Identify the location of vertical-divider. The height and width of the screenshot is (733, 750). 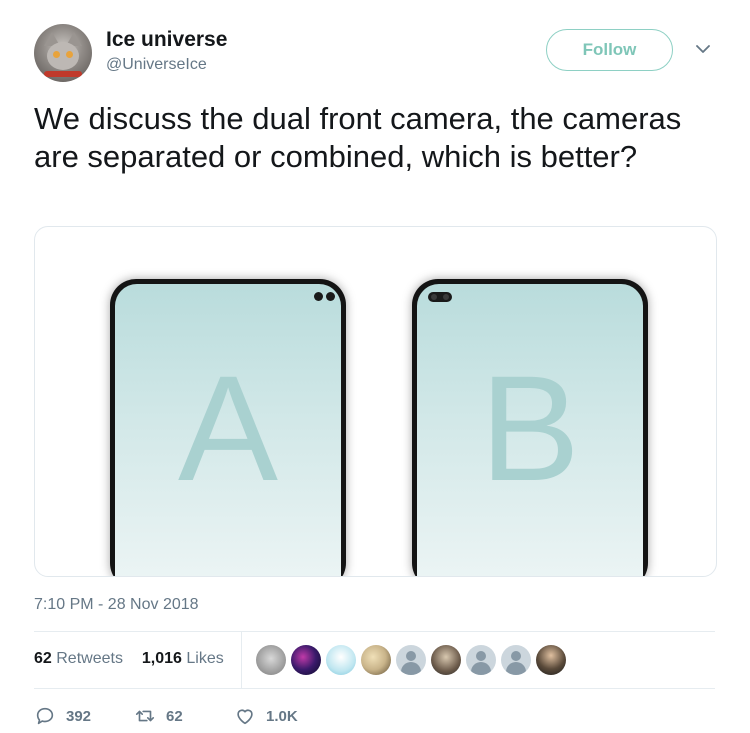
(241, 660).